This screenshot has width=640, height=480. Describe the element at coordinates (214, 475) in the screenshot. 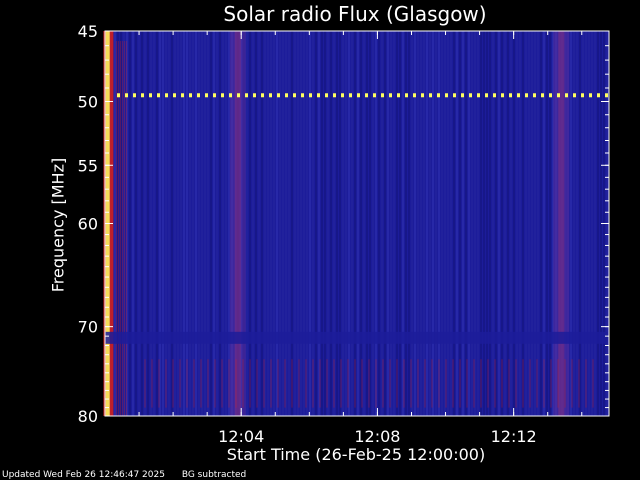

I see `bg-note: BG subtracted` at that location.